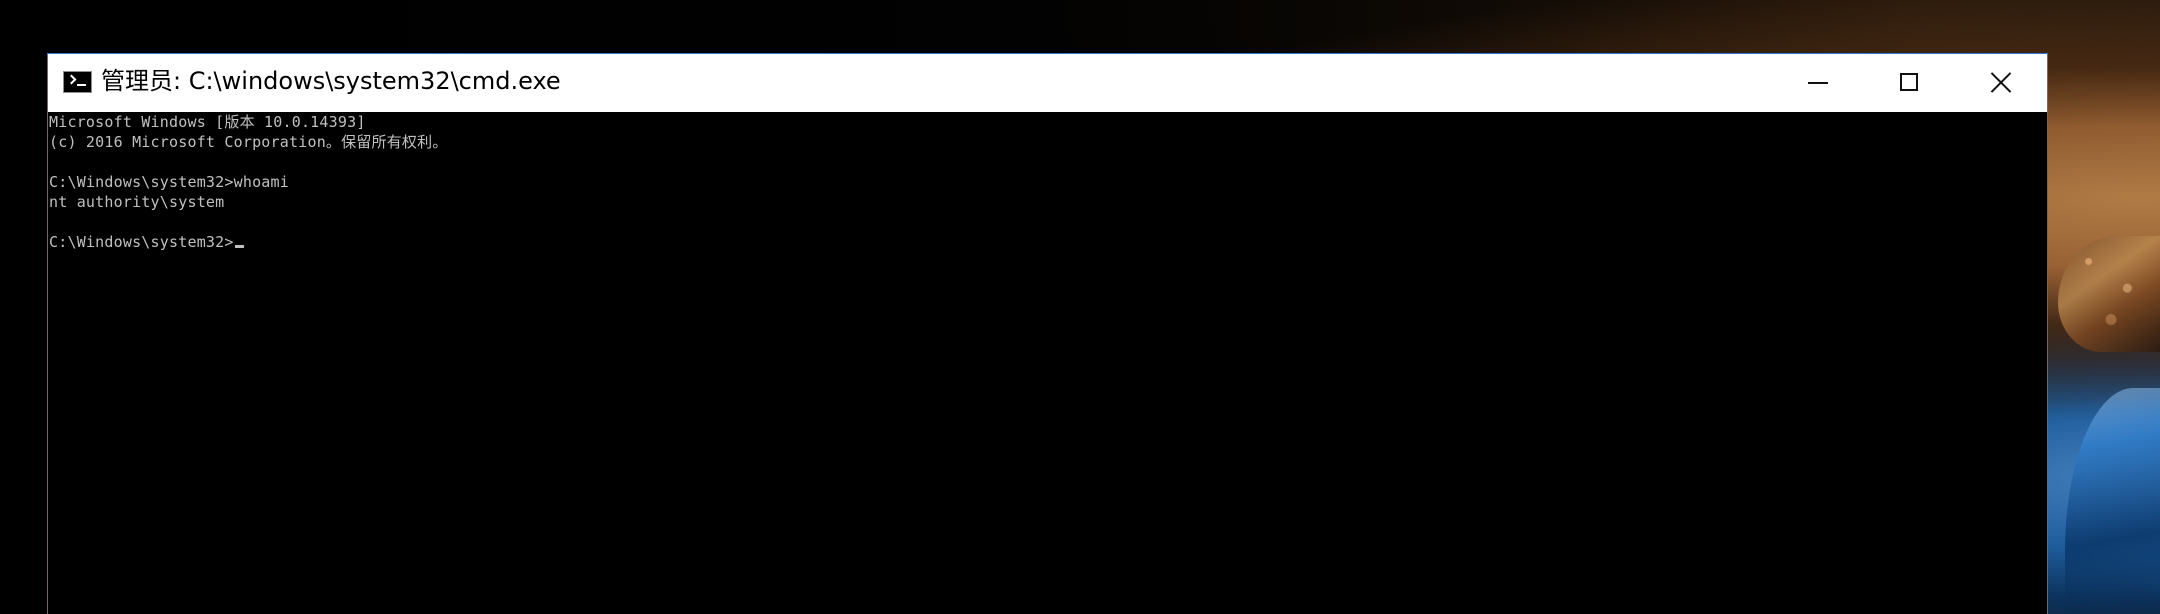 Image resolution: width=2160 pixels, height=614 pixels. I want to click on console-line: nt authority\system, so click(137, 202).